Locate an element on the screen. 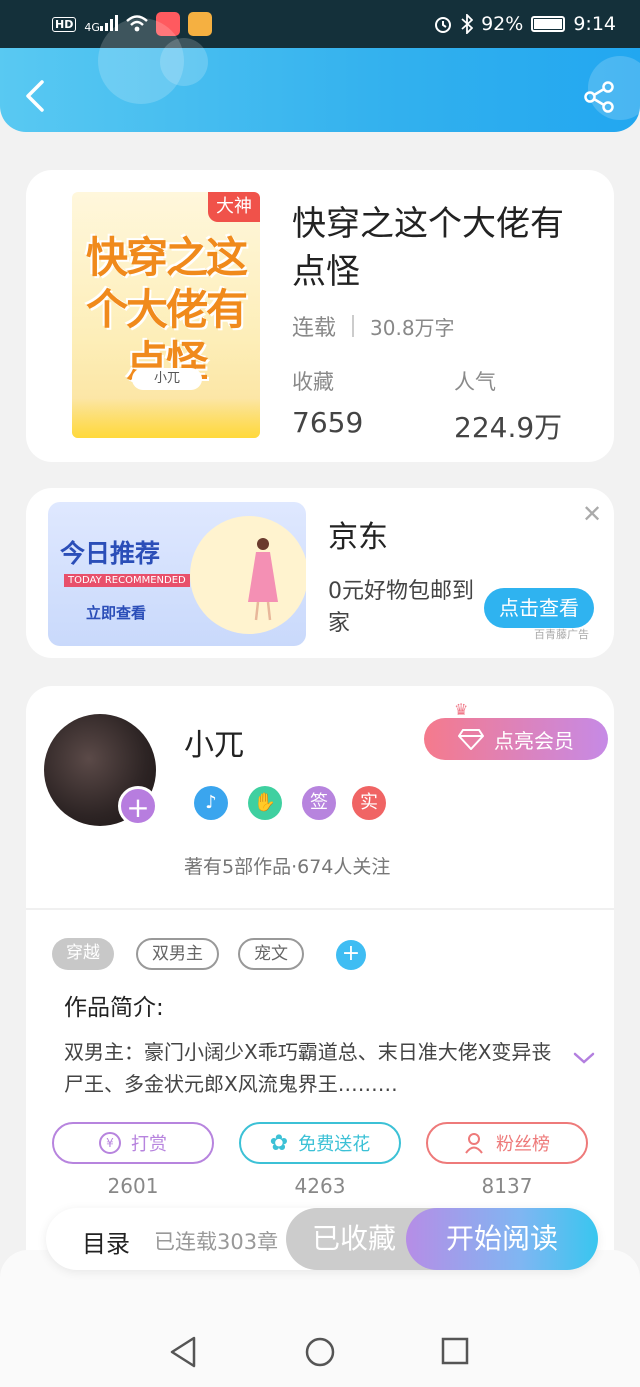 This screenshot has height=1387, width=640. signed-badge: 签 is located at coordinates (319, 803).